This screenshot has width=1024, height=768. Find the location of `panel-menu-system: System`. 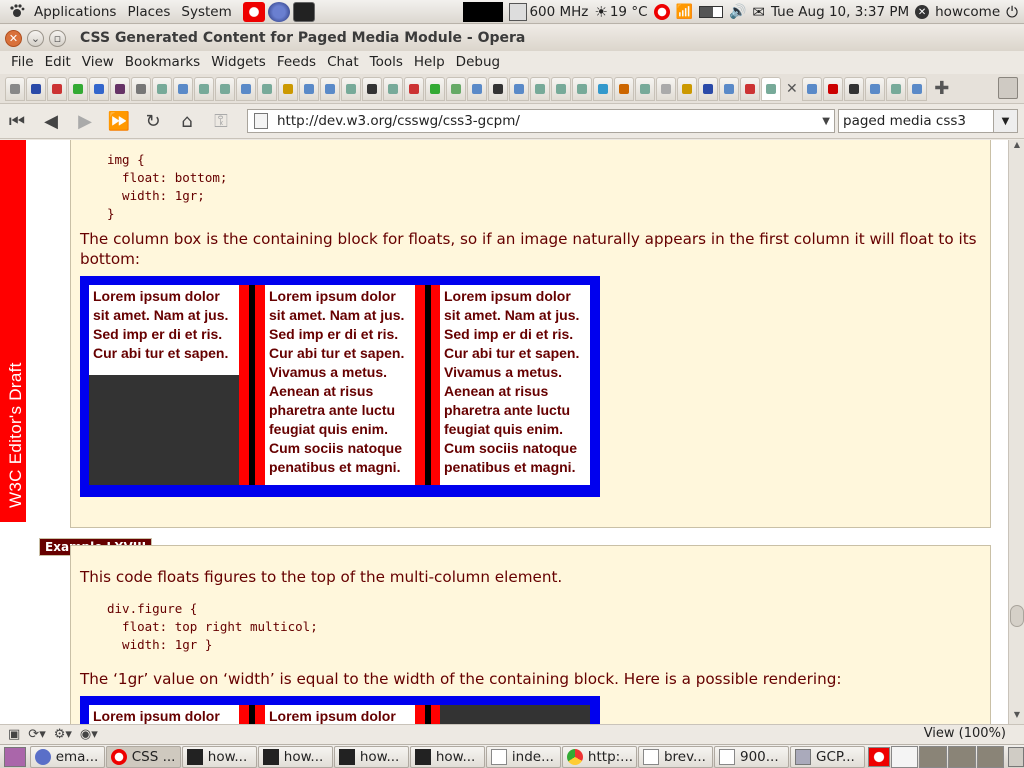

panel-menu-system: System is located at coordinates (206, 12).